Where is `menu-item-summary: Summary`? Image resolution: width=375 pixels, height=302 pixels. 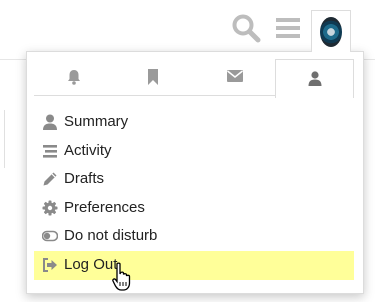
menu-item-summary: Summary is located at coordinates (195, 122).